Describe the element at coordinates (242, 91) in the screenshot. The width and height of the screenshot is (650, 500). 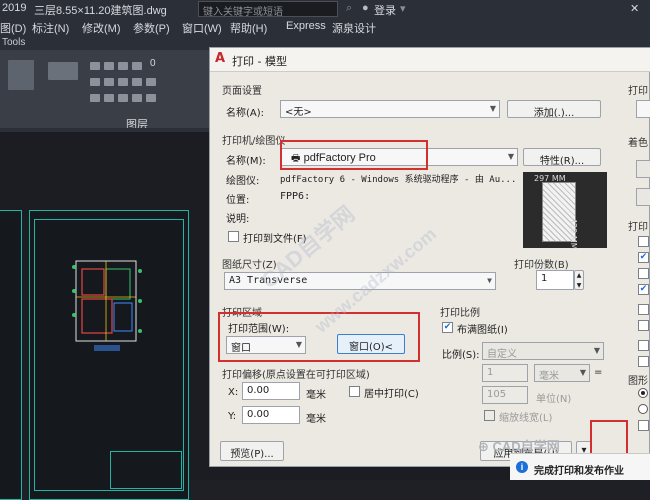
I see `page-setup-heading: 页面设置` at that location.